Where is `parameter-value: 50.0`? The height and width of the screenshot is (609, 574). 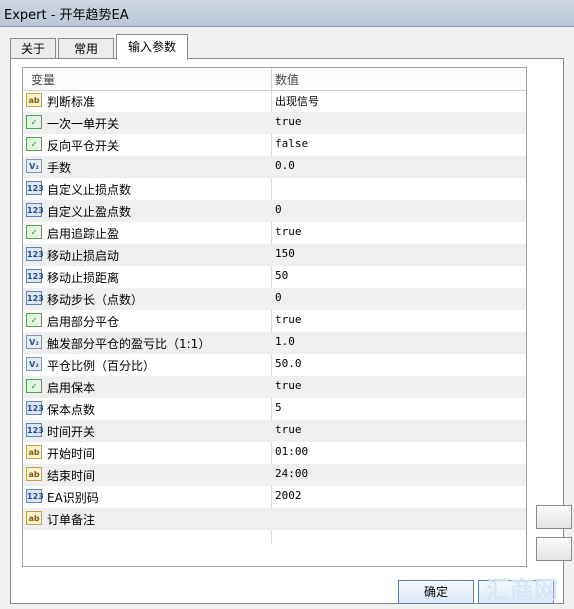
parameter-value: 50.0 is located at coordinates (288, 363).